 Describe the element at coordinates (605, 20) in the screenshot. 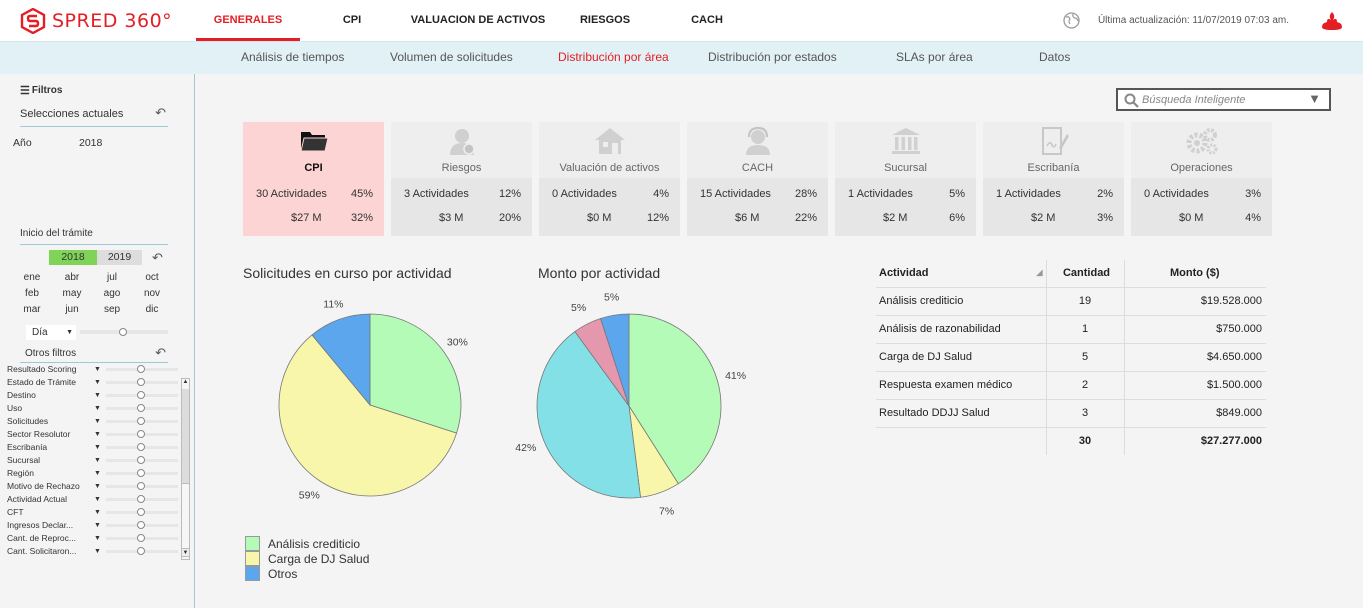

I see `tab-riesgos: RIESGOS` at that location.